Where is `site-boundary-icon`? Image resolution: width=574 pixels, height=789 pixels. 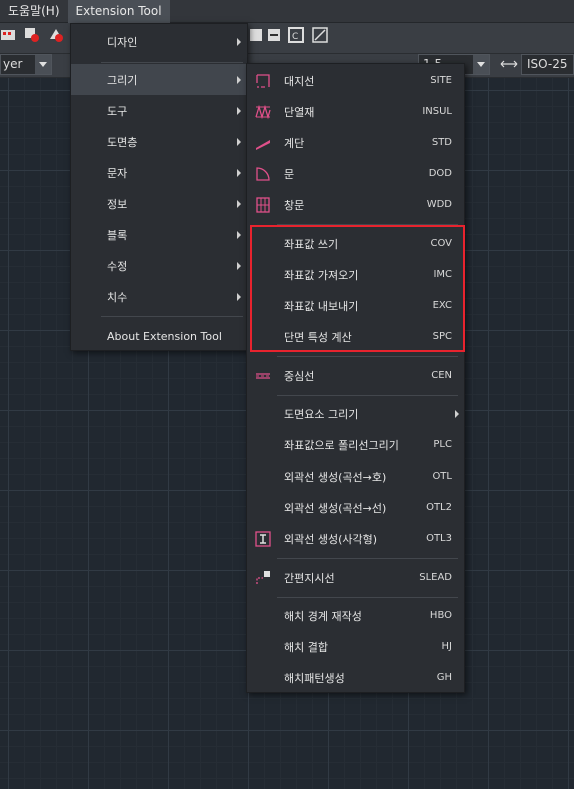
site-boundary-icon is located at coordinates (263, 81).